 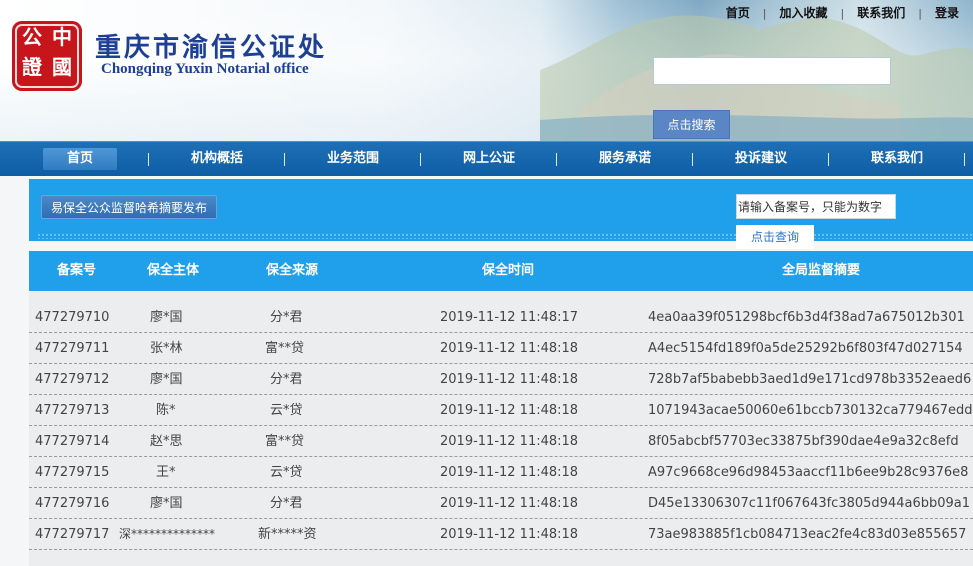 What do you see at coordinates (805, 348) in the screenshot?
I see `cell-digest: A4ec5154fd189f0a5de25292b6f803f47d027154` at bounding box center [805, 348].